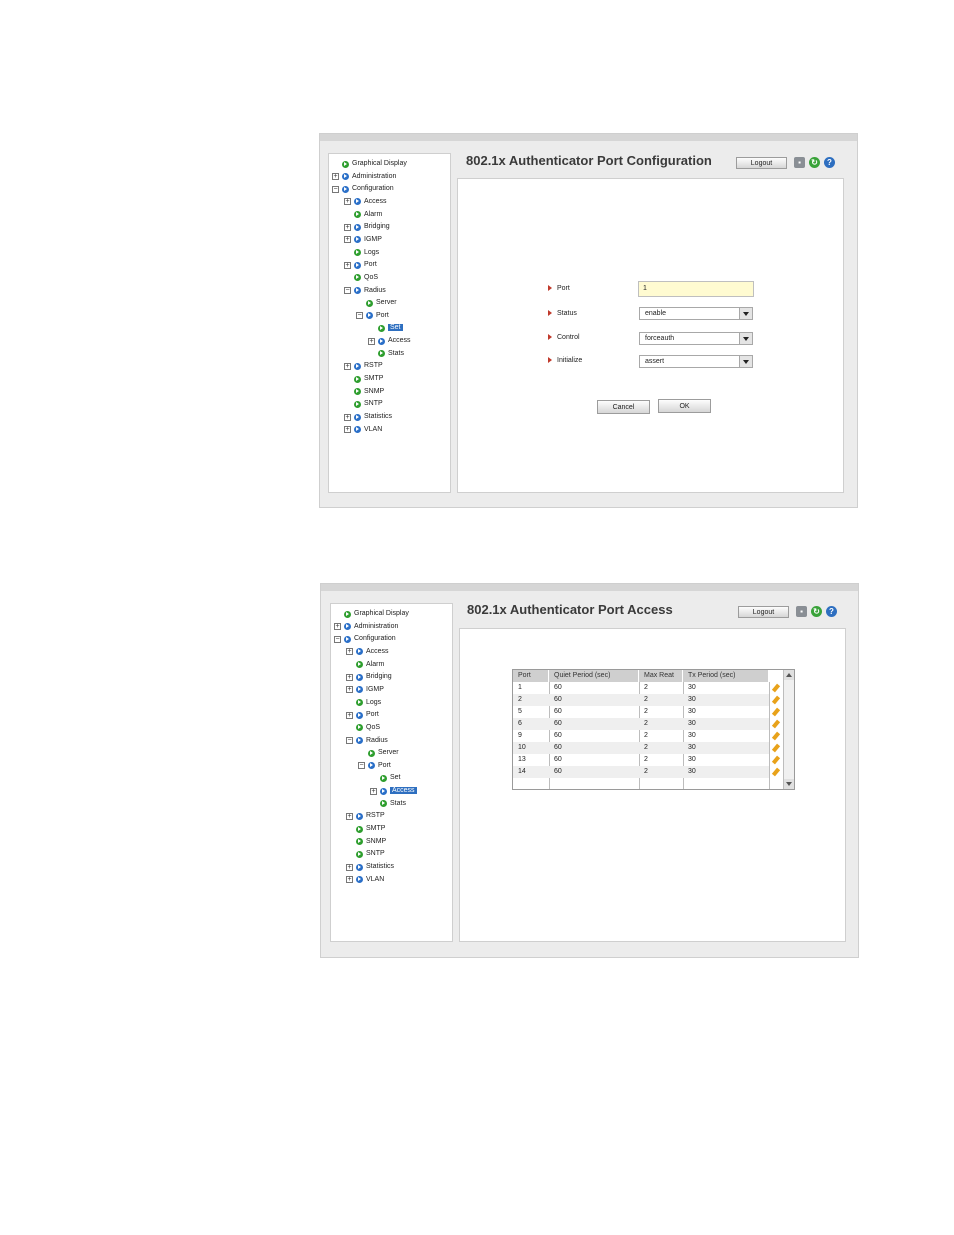  I want to click on column-header: Max Reat, so click(661, 676).